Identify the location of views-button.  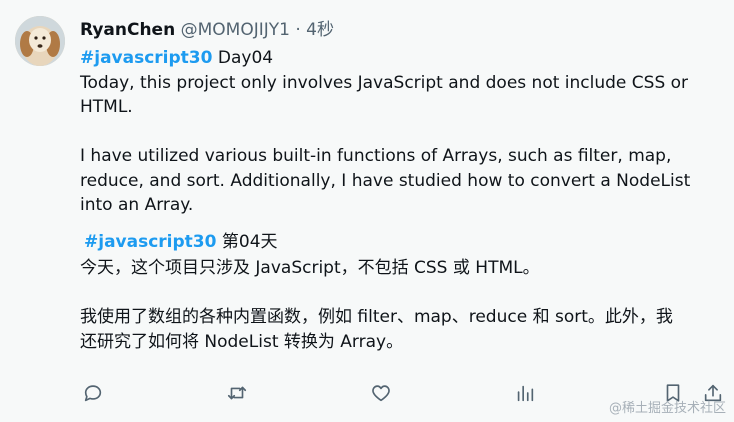
(525, 393).